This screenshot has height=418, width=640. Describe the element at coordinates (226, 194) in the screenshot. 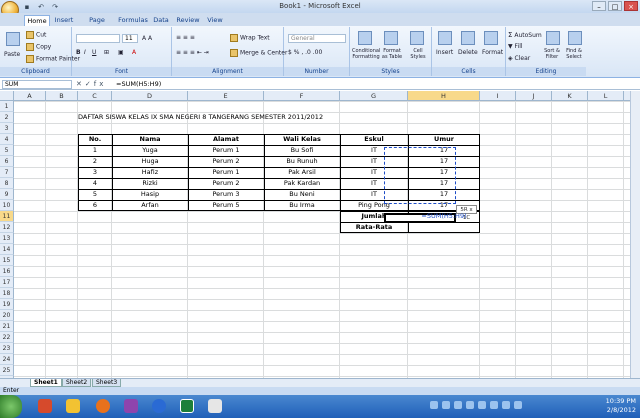

I see `table-cell: Perum 3` at that location.